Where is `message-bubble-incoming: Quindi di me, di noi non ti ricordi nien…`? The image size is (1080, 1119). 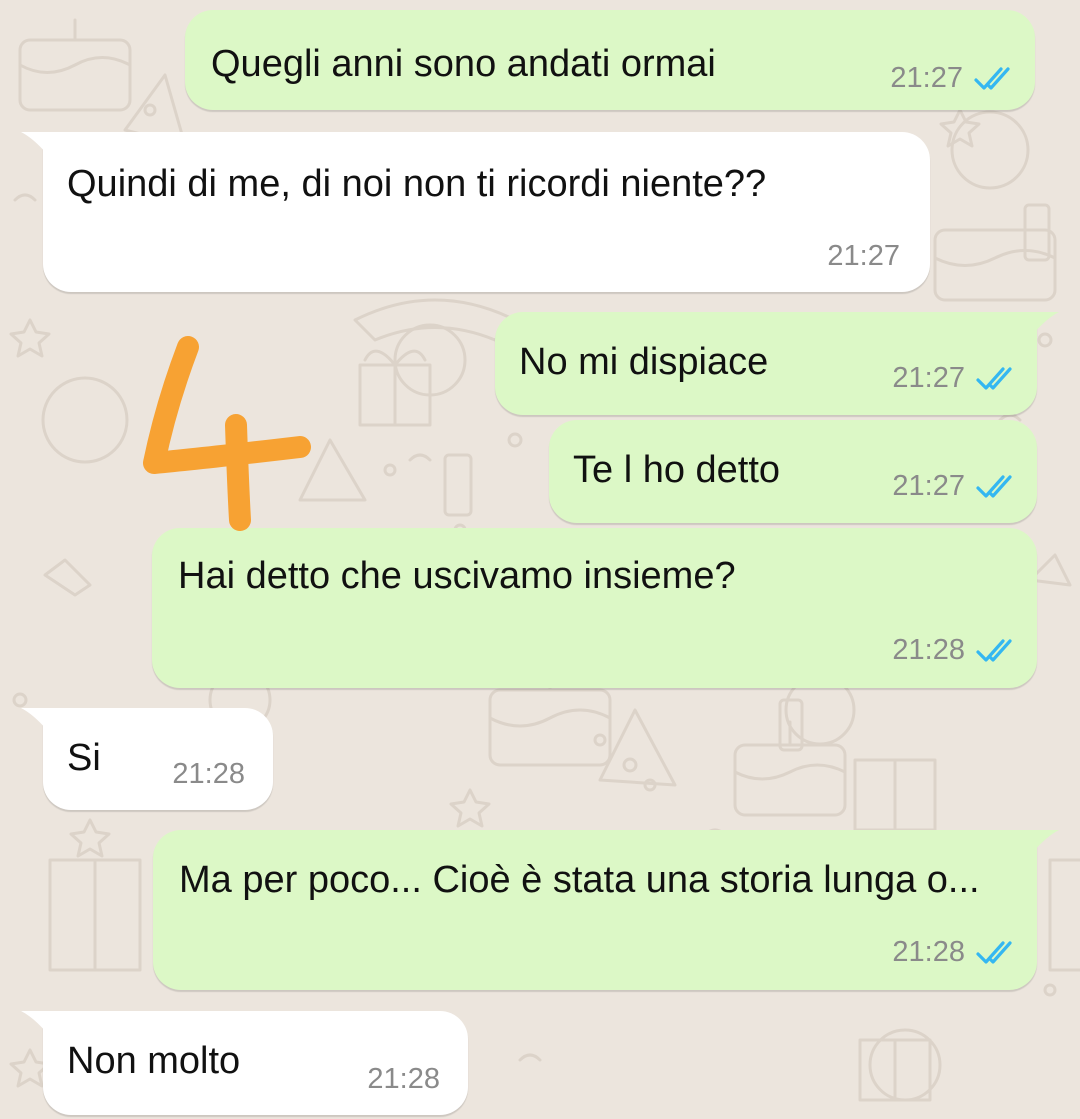
message-bubble-incoming: Quindi di me, di noi non ti ricordi nien… is located at coordinates (475, 212).